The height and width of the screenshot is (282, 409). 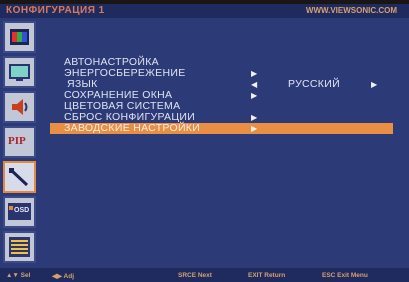 I want to click on sidebar: PIP OSD, so click(x=19, y=143).